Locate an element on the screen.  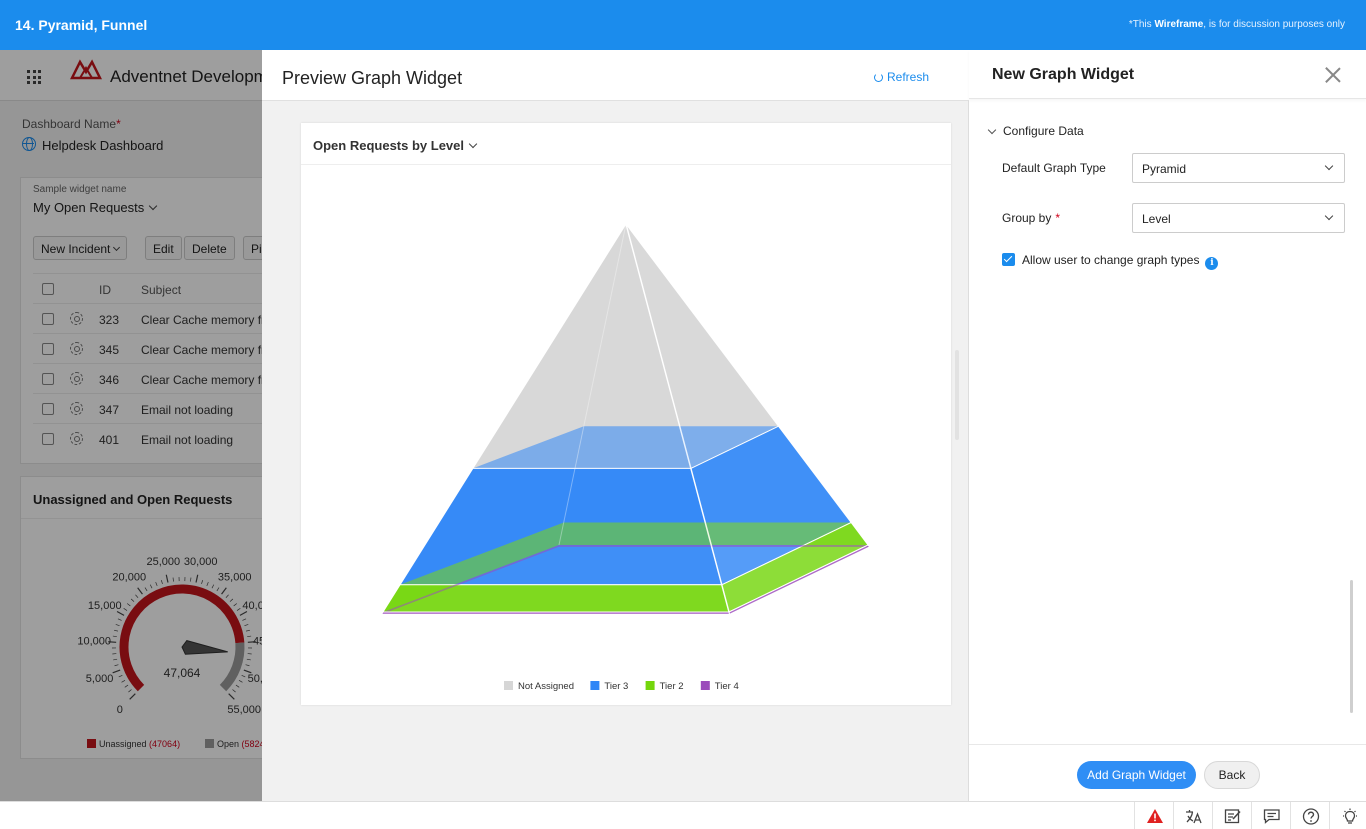
preview-header: Preview Graph Widget Refresh is located at coordinates (615, 75).